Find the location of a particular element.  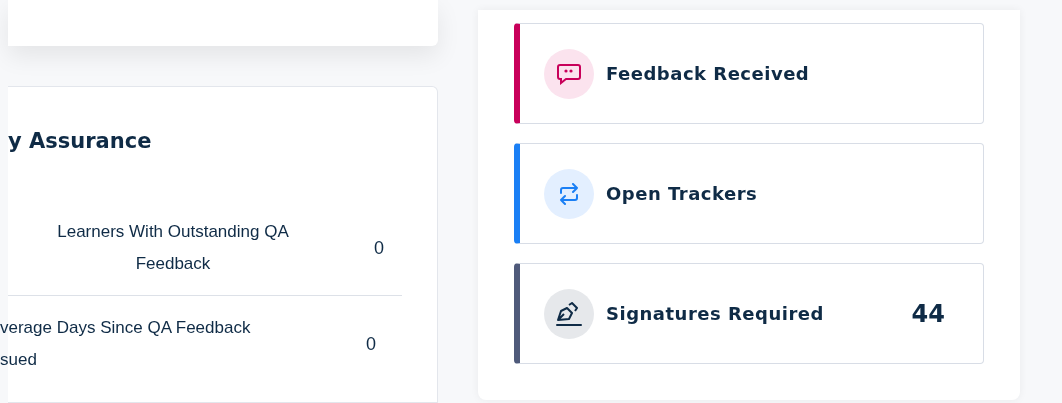

summary-tile: Open Trackers is located at coordinates (749, 193).